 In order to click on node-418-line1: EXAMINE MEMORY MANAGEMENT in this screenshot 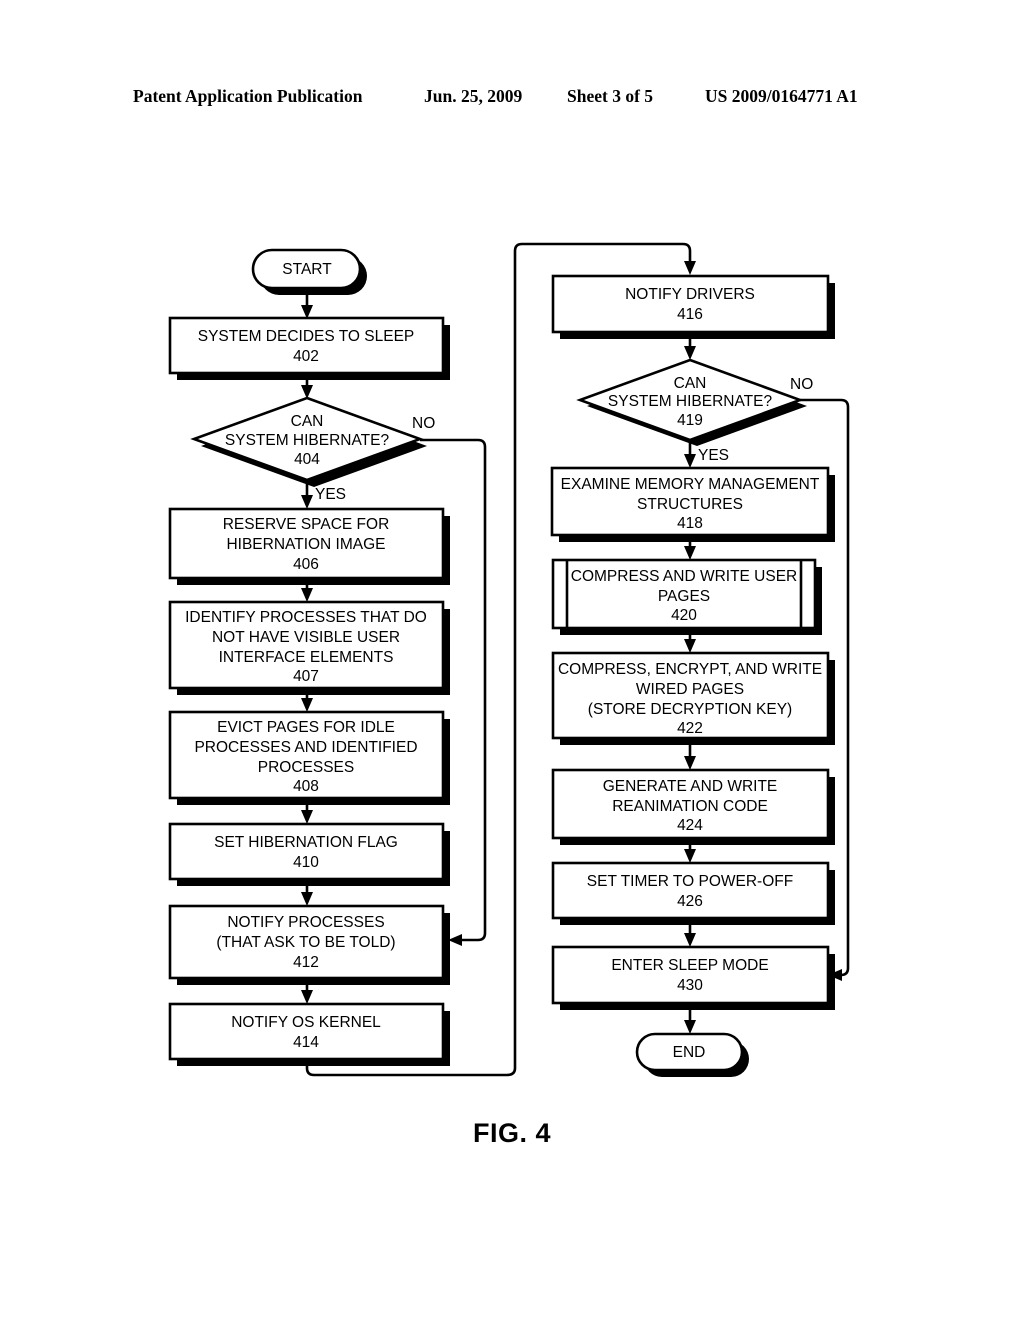, I will do `click(690, 484)`.